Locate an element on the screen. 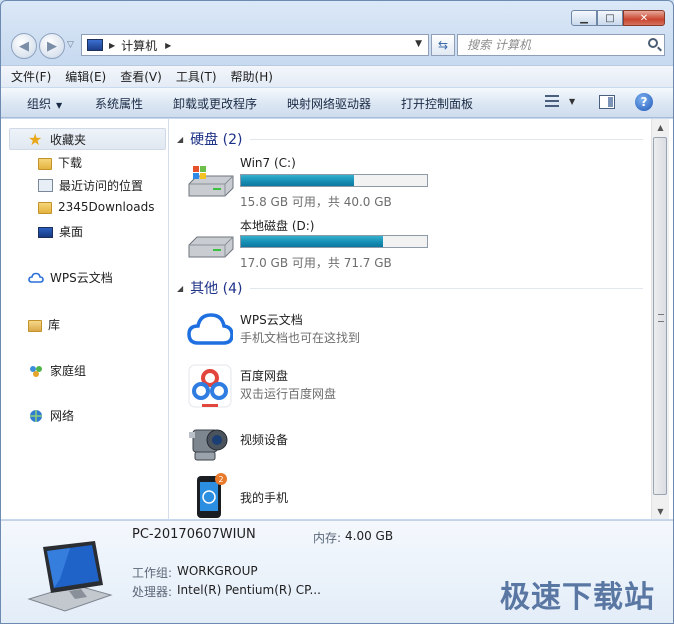 This screenshot has height=624, width=674. workgroup-value: WORKGROUP is located at coordinates (217, 571).